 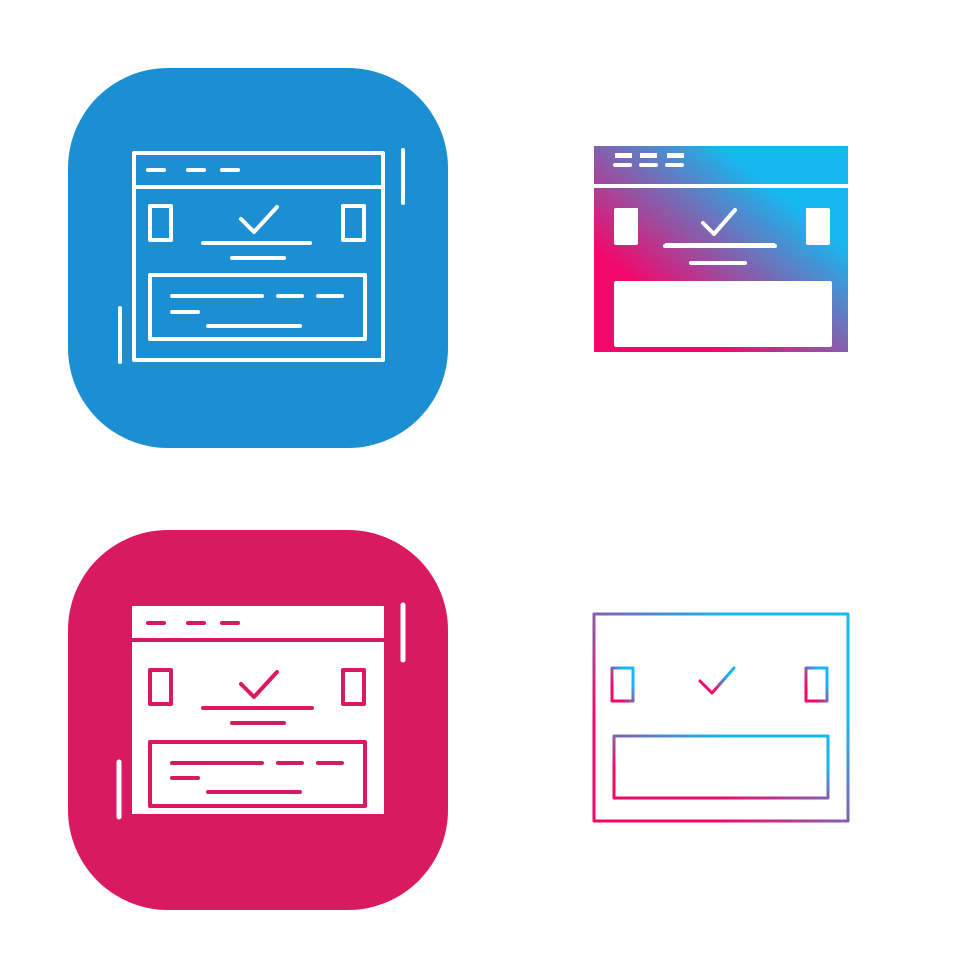 What do you see at coordinates (721, 249) in the screenshot?
I see `browser-window-glyph` at bounding box center [721, 249].